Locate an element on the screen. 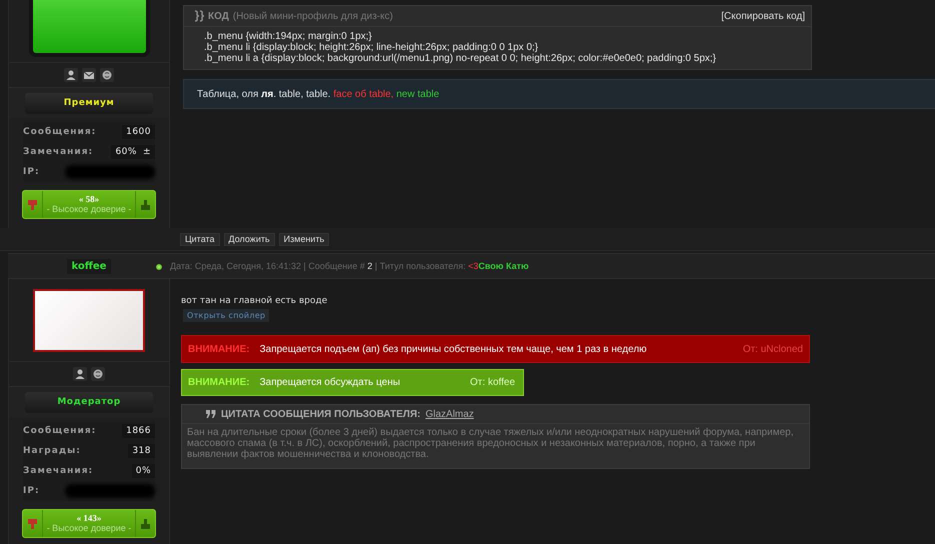 The width and height of the screenshot is (935, 544). code-title: КОД is located at coordinates (218, 16).